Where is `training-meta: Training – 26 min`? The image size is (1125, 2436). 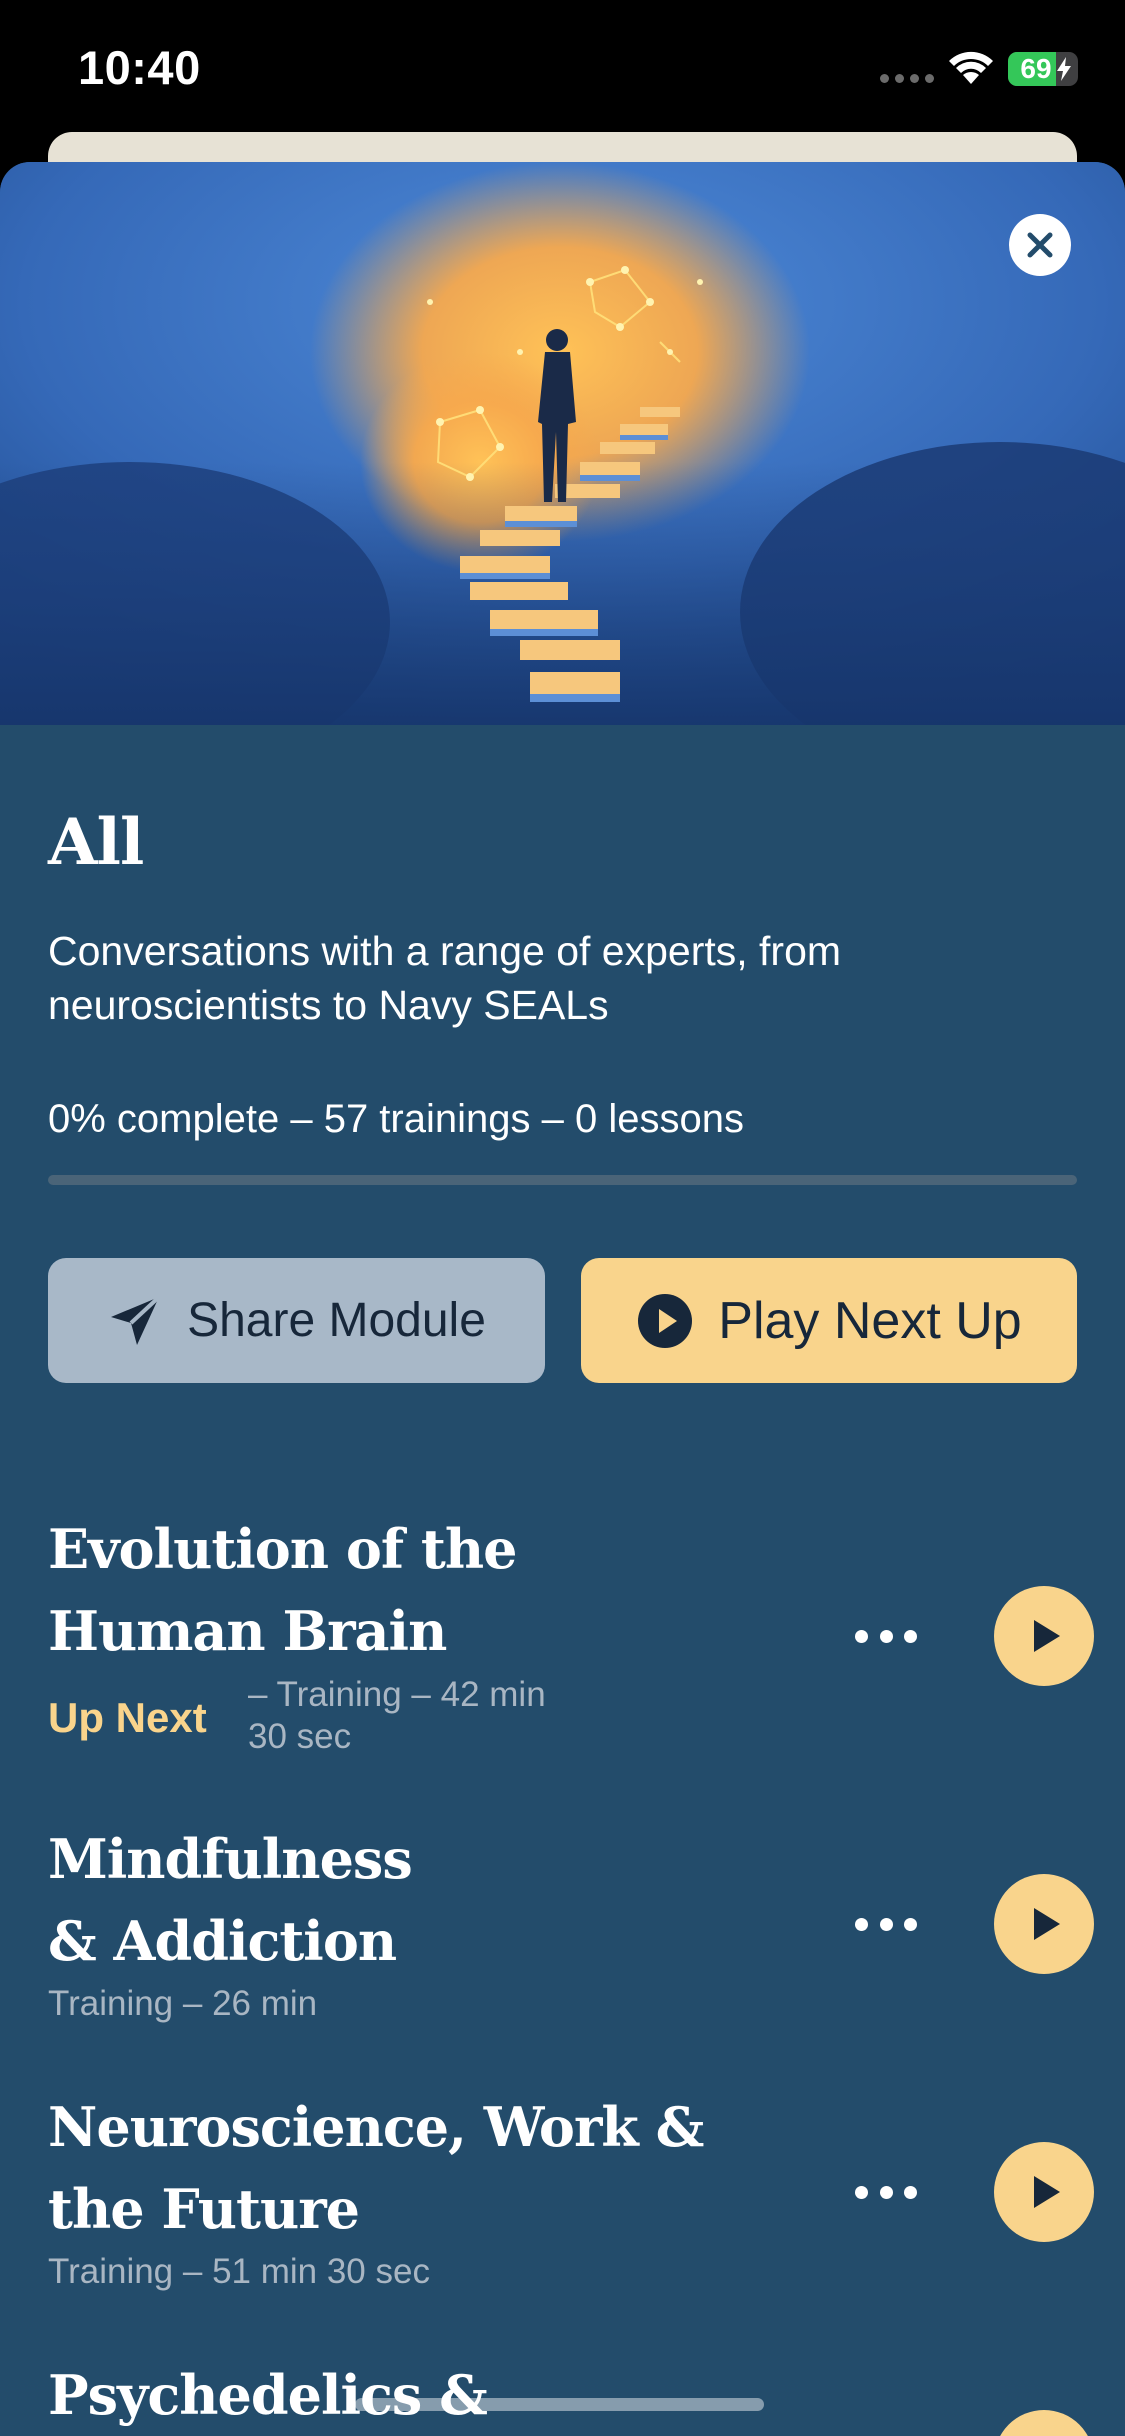 training-meta: Training – 26 min is located at coordinates (183, 2003).